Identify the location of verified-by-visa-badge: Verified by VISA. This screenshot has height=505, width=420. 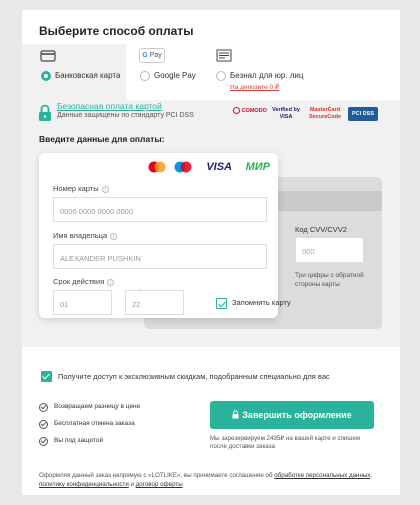
(286, 113).